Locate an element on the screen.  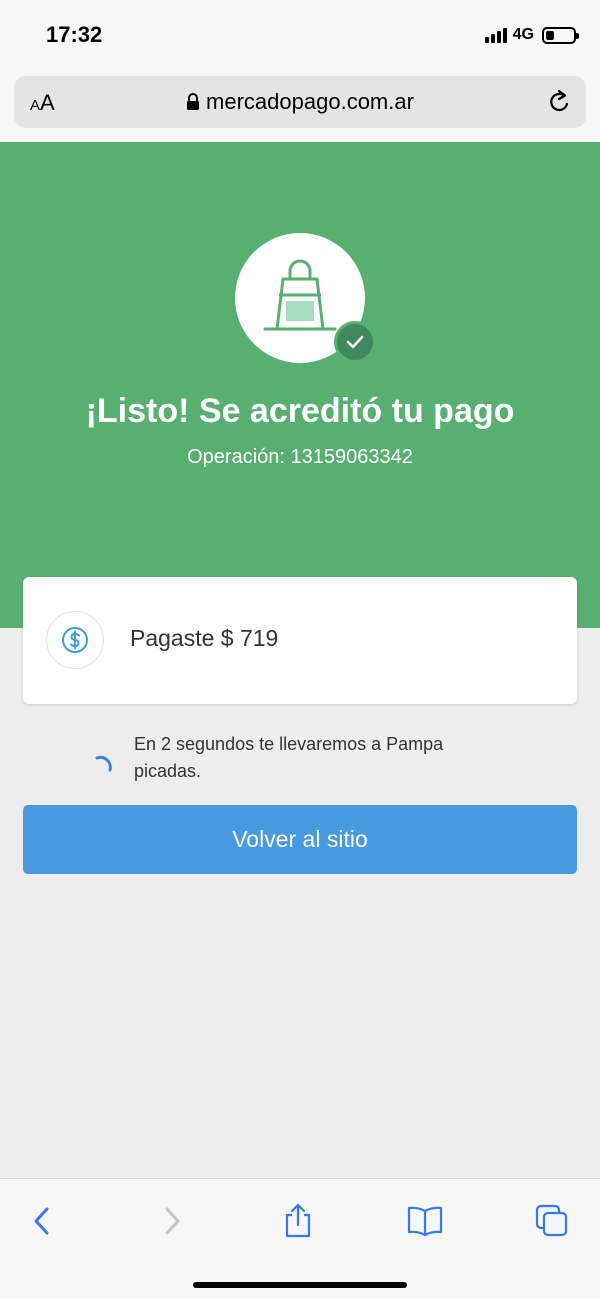
status-indicators: 4G is located at coordinates (531, 35).